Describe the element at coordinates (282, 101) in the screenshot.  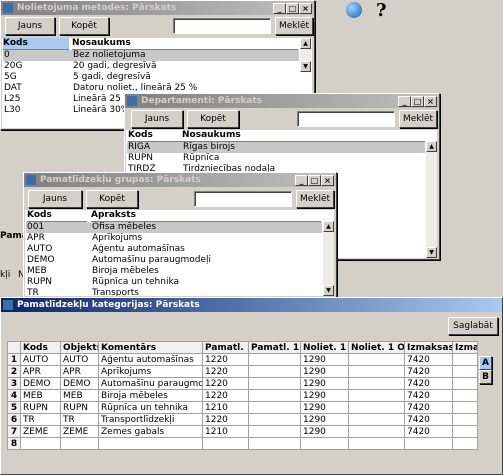
I see `title-bar: Departamenti: Pārskats _ □ ×` at that location.